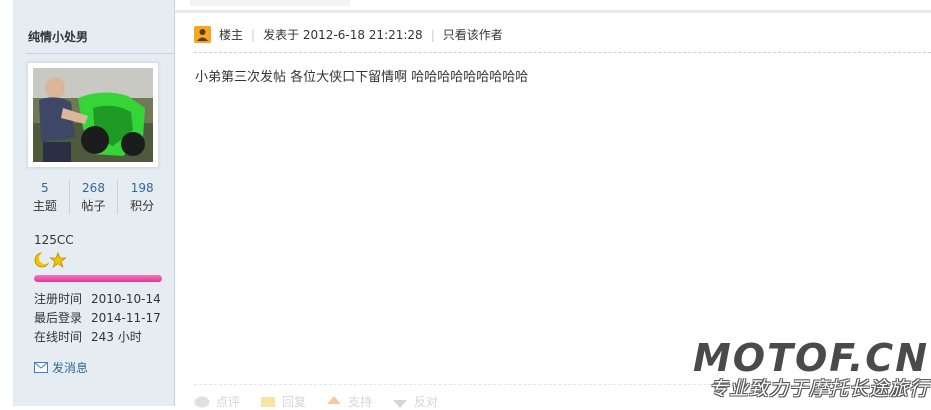 Image resolution: width=931 pixels, height=410 pixels. I want to click on info-value: 2014-11-17, so click(126, 318).